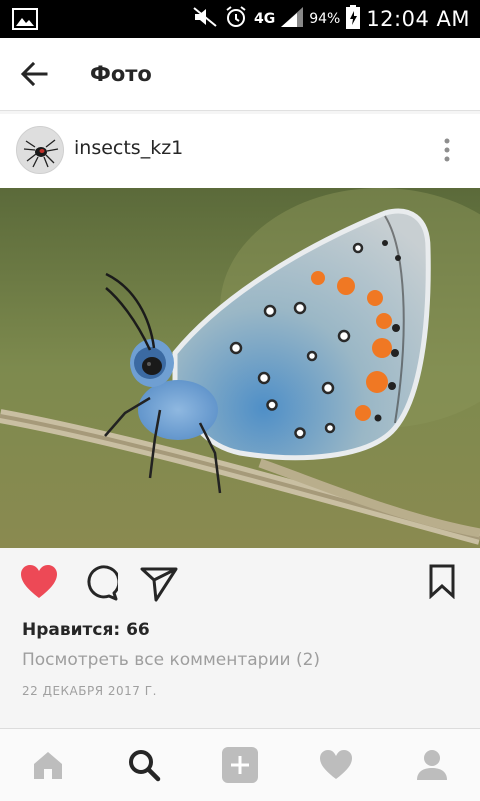 This screenshot has width=480, height=801. I want to click on profile-icon, so click(432, 765).